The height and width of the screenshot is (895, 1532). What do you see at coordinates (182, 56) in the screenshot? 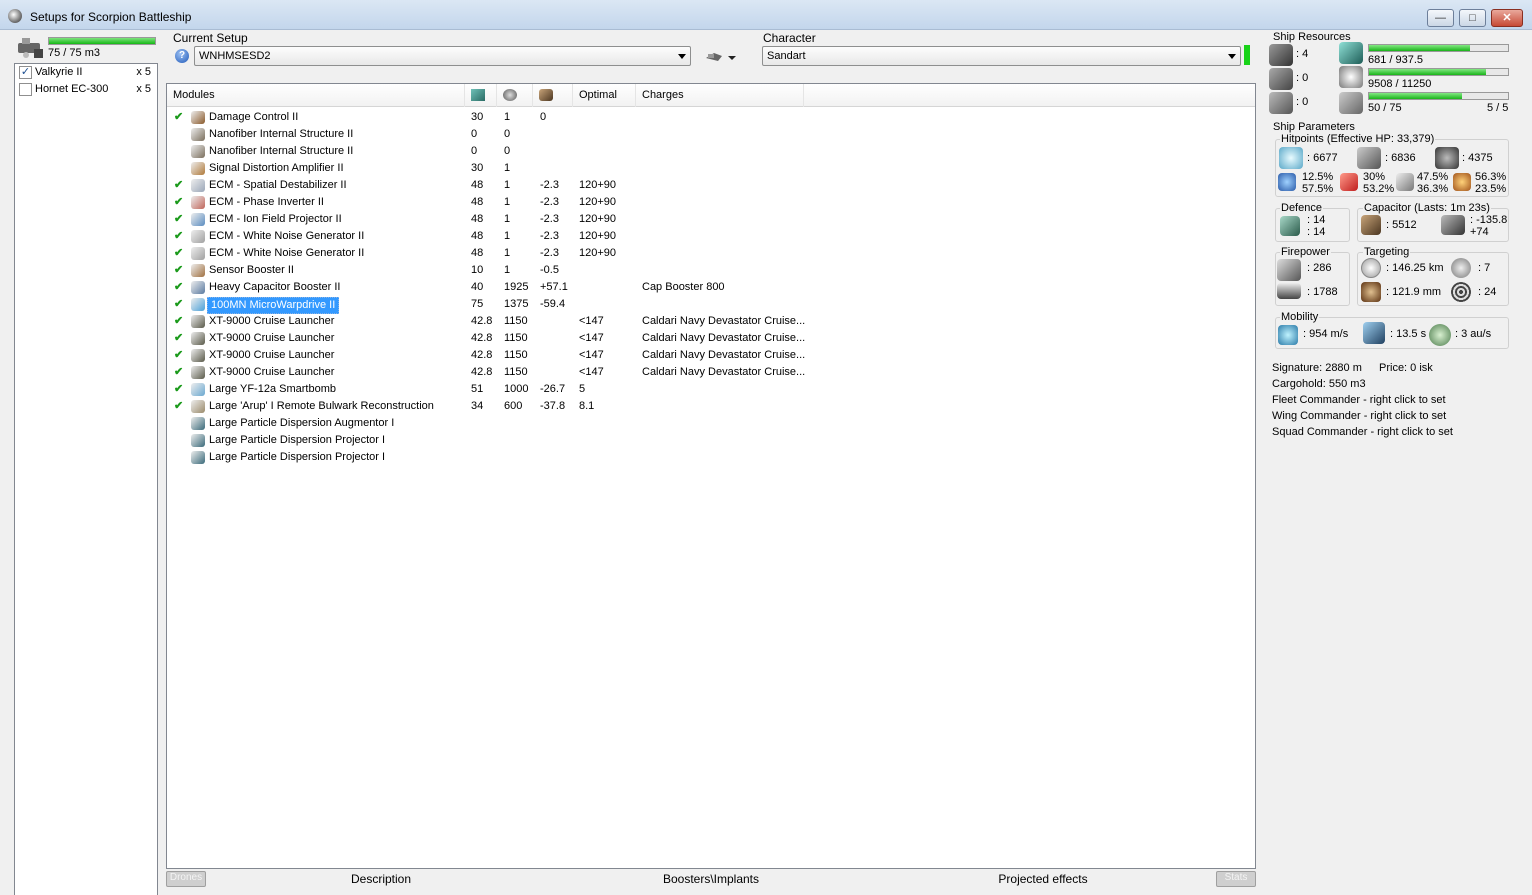
I see `help-icon: ?` at bounding box center [182, 56].